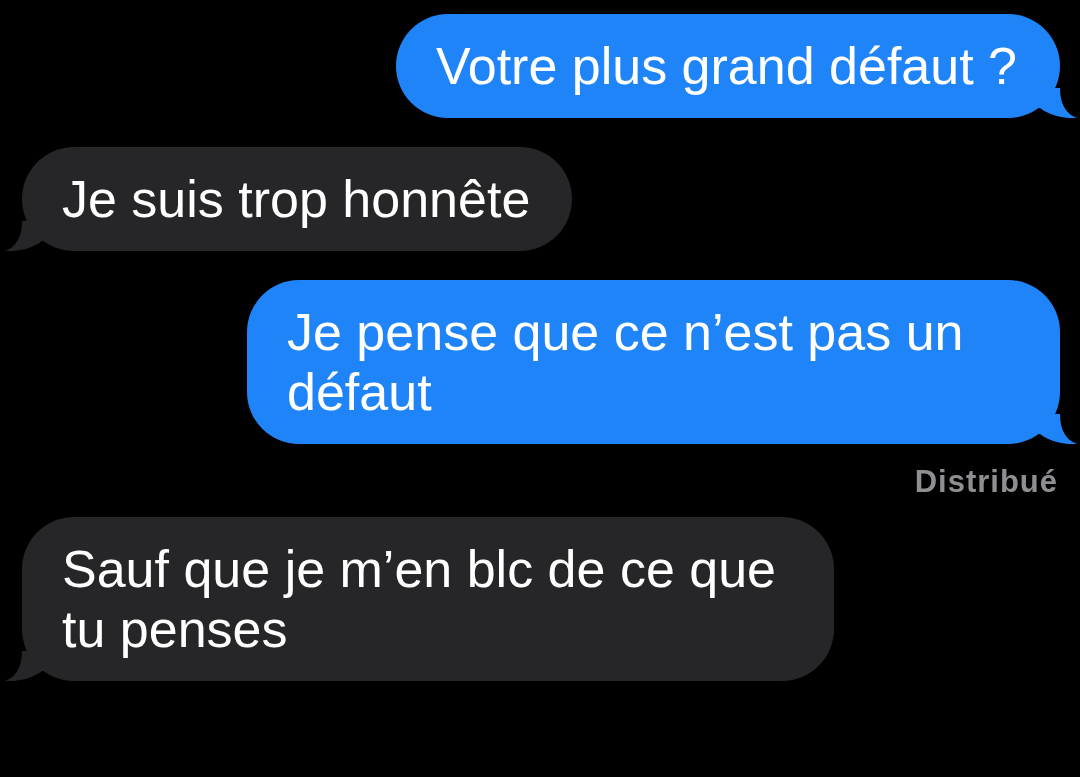  What do you see at coordinates (289, 199) in the screenshot?
I see `received-message-bubble: Je suis trop honnête` at bounding box center [289, 199].